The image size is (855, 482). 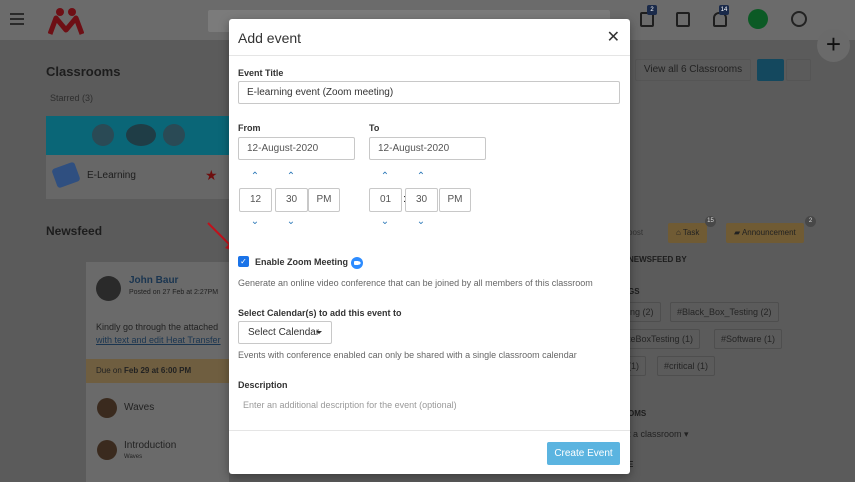 I want to click on from-minute-down-chevron-icon: ⌄, so click(x=291, y=222).